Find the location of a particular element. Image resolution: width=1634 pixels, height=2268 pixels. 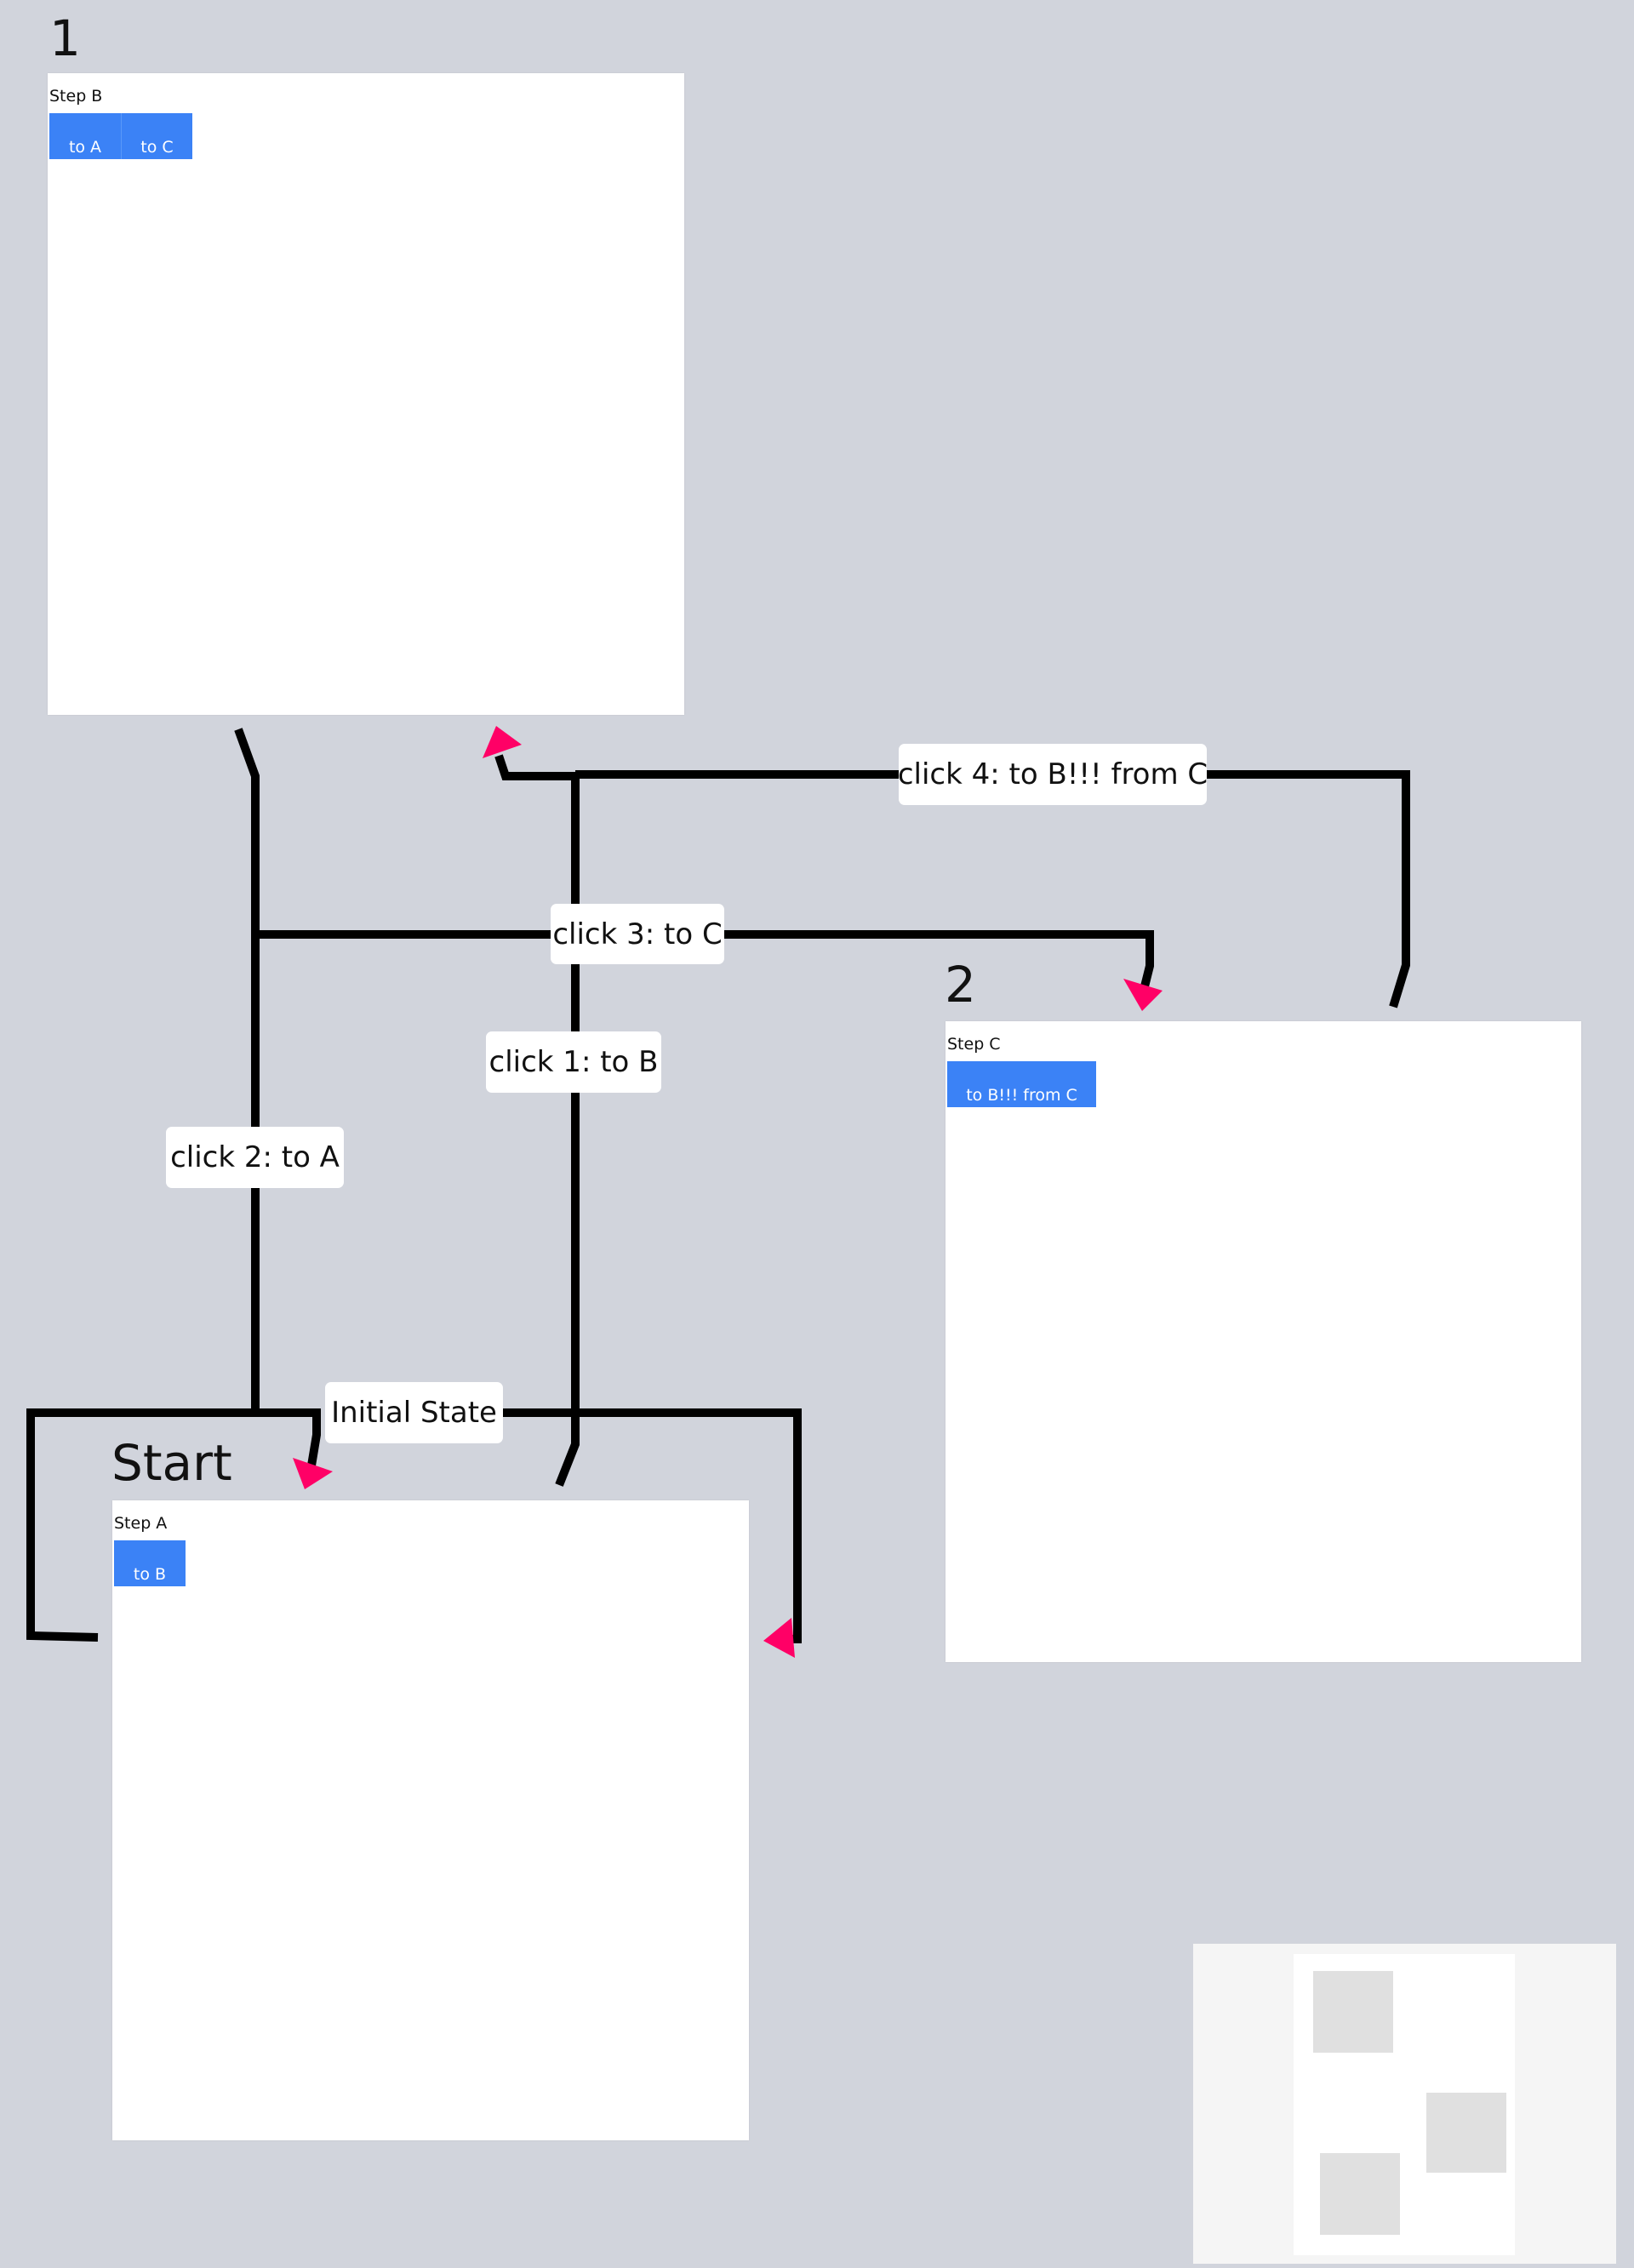

node-panel-step-b: Step B to A to C is located at coordinates (366, 394).